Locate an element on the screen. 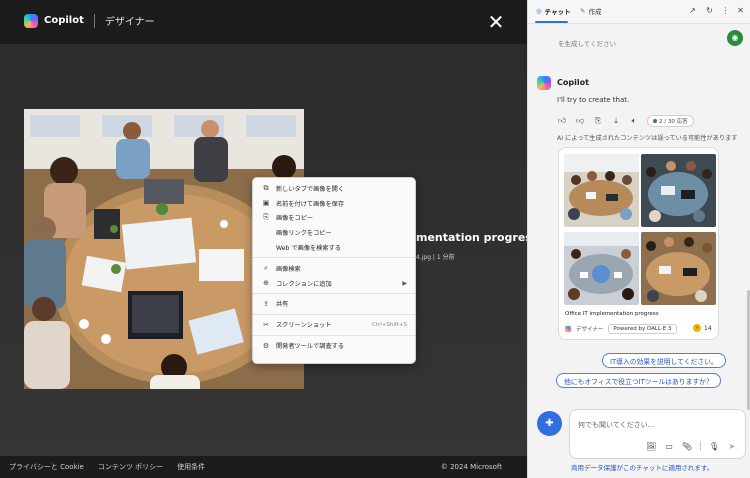  shortcut-hint: Ctrl+Shift+S is located at coordinates (389, 324).